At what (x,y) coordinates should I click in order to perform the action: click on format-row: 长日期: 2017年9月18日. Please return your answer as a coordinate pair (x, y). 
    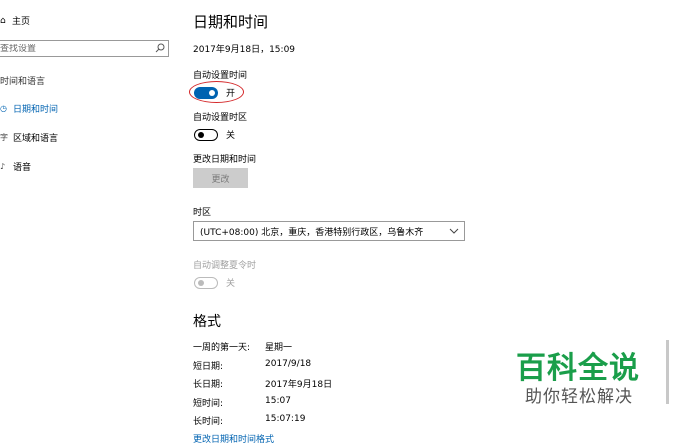
    Looking at the image, I should click on (262, 383).